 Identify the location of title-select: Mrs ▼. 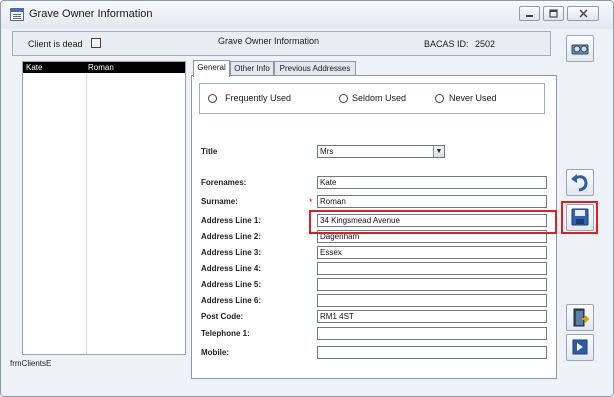
(381, 151).